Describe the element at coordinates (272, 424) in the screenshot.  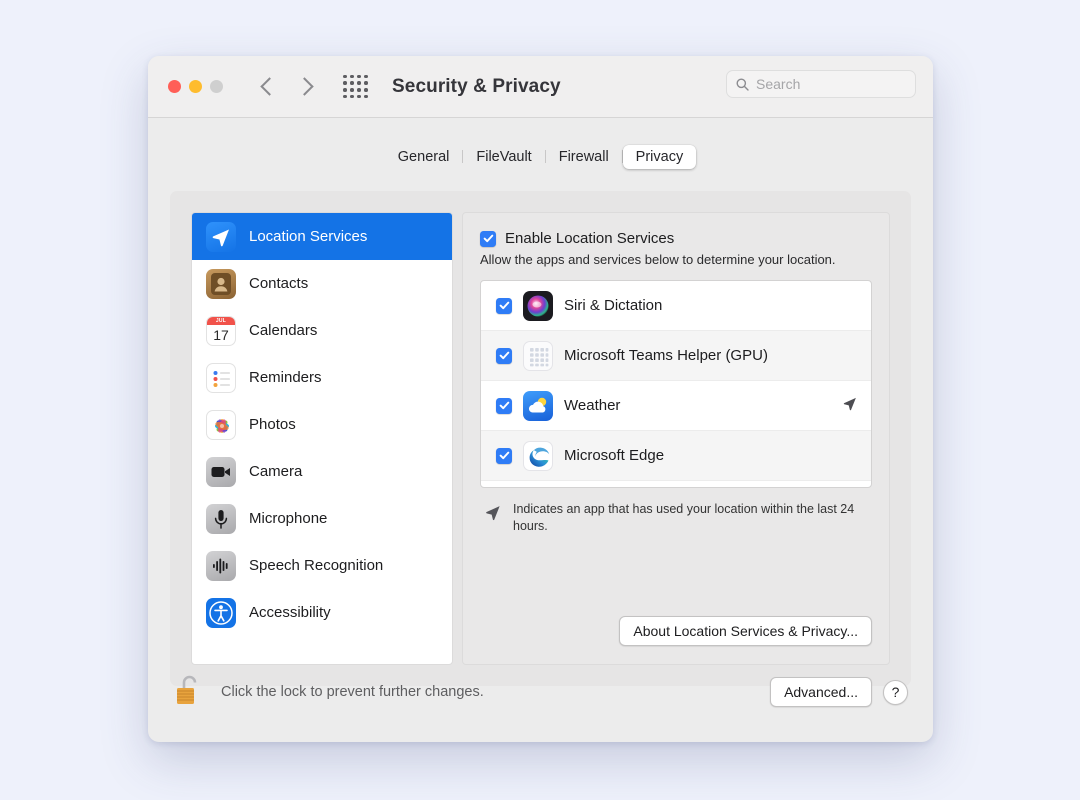
I see `sidebar-item-label: Photos` at that location.